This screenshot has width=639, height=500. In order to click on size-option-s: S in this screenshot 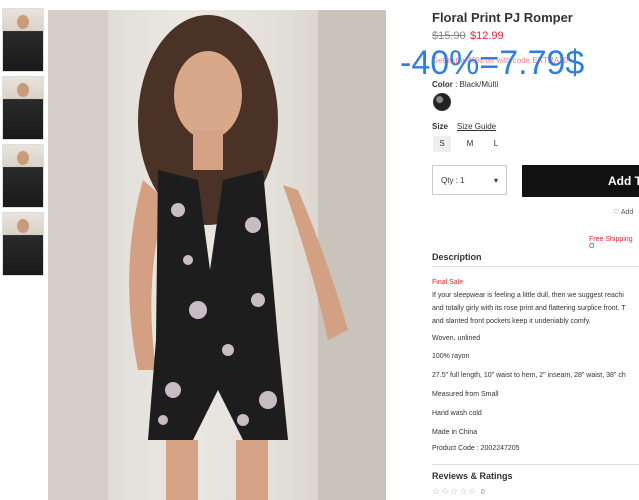, I will do `click(442, 144)`.